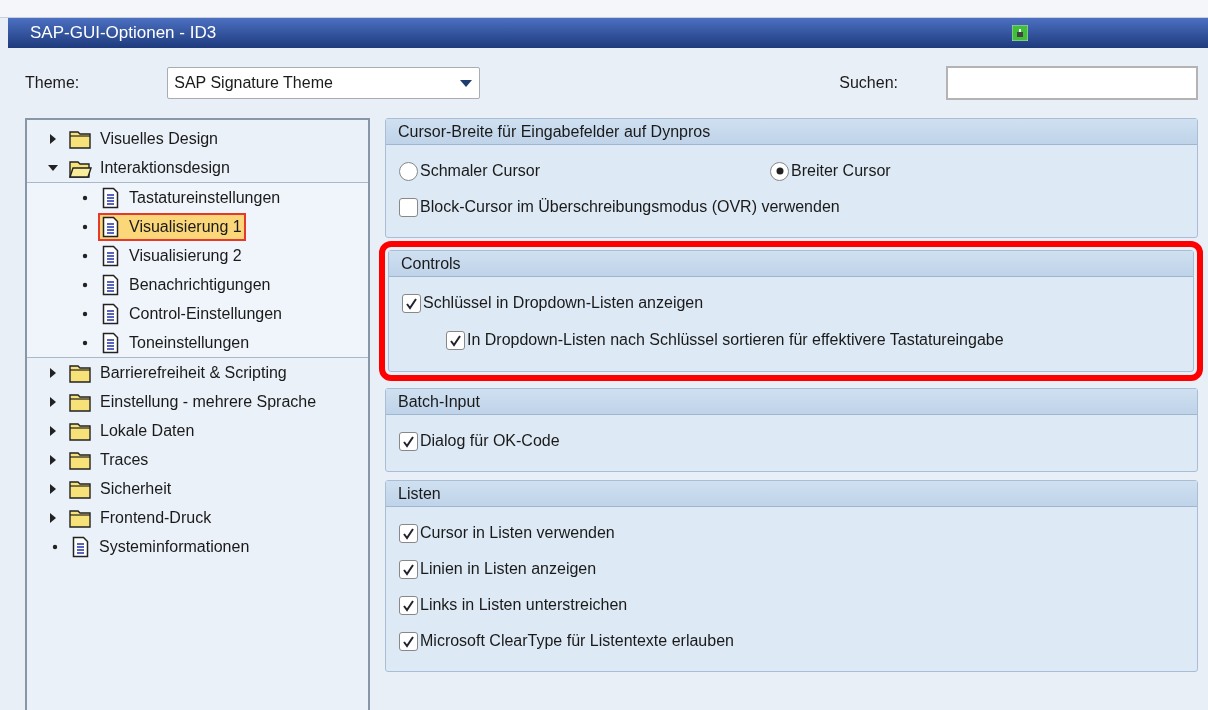  I want to click on option-label: Schlüssel in Dropdown-Listen anzeigen, so click(563, 303).